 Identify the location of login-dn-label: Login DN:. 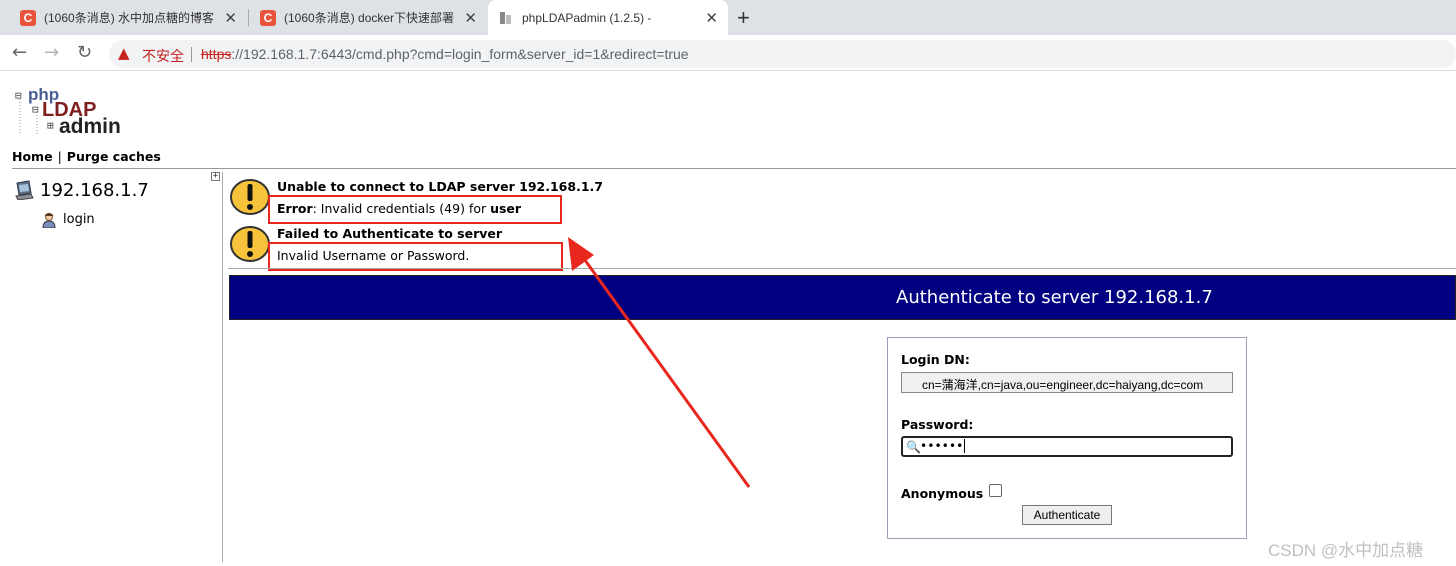
(935, 359).